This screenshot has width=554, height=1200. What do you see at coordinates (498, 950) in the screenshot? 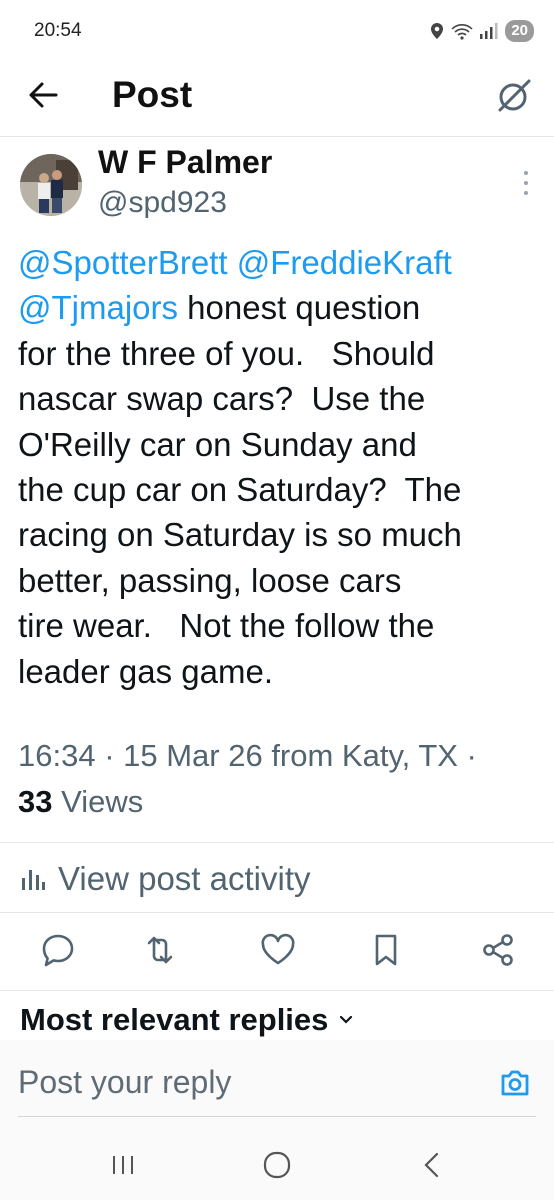
I see `share-icon` at bounding box center [498, 950].